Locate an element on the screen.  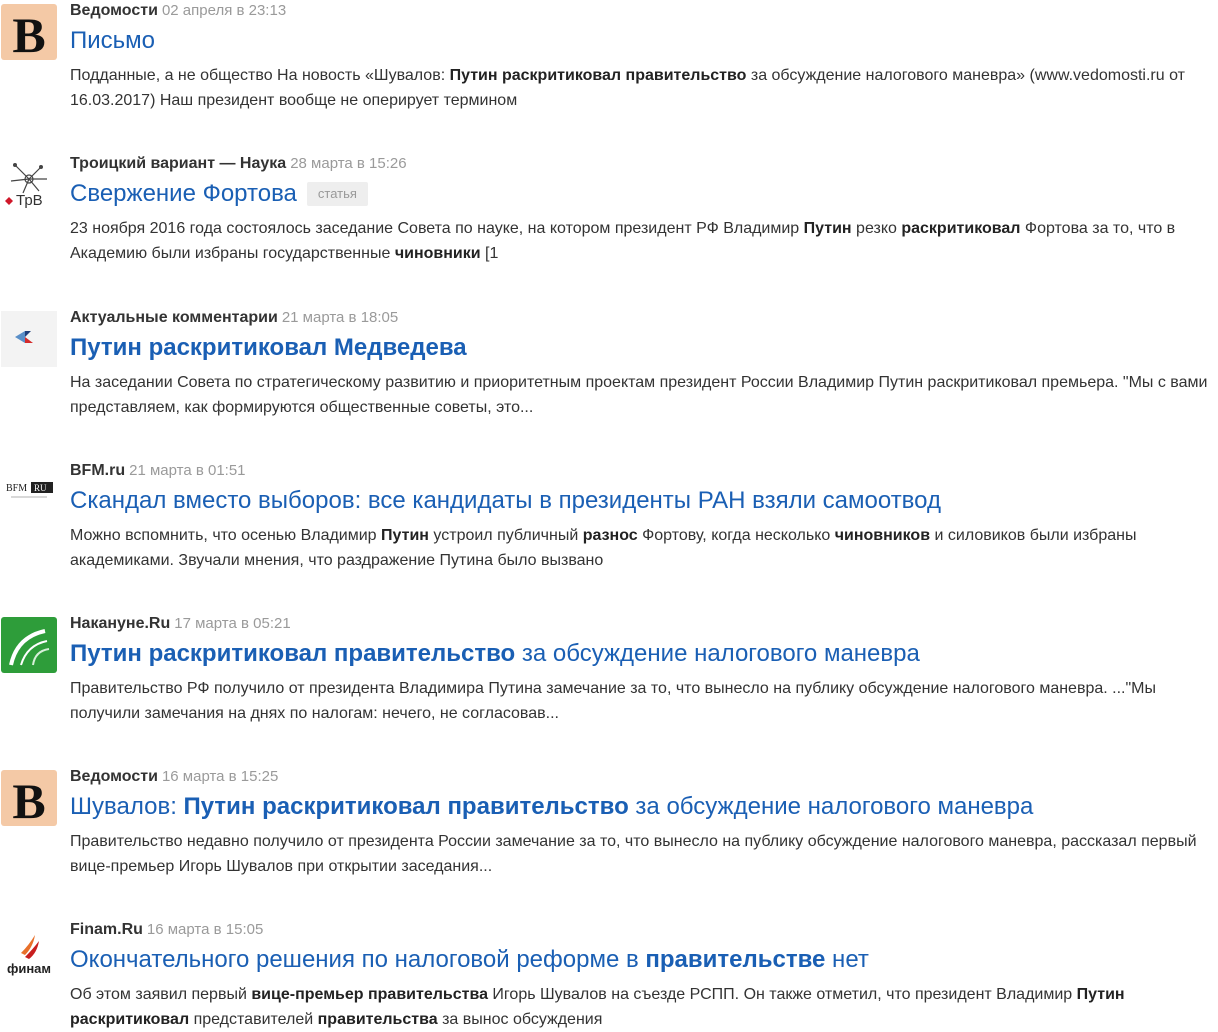
highlighted-text: раскритиковал is located at coordinates (961, 228).